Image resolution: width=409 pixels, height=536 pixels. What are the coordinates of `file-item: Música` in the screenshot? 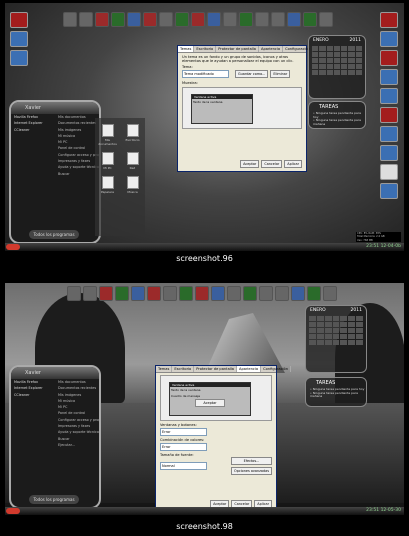 It's located at (133, 185).